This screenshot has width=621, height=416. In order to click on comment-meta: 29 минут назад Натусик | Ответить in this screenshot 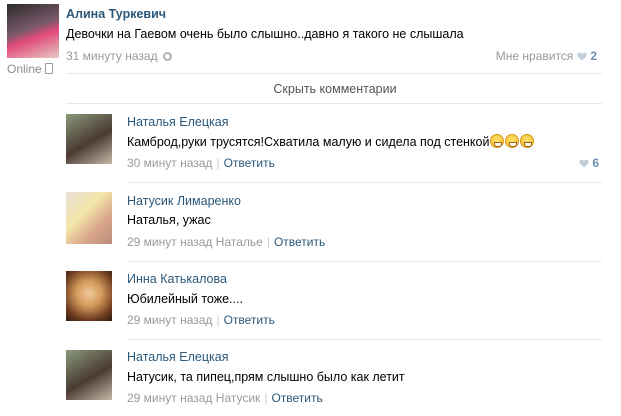, I will do `click(225, 398)`.